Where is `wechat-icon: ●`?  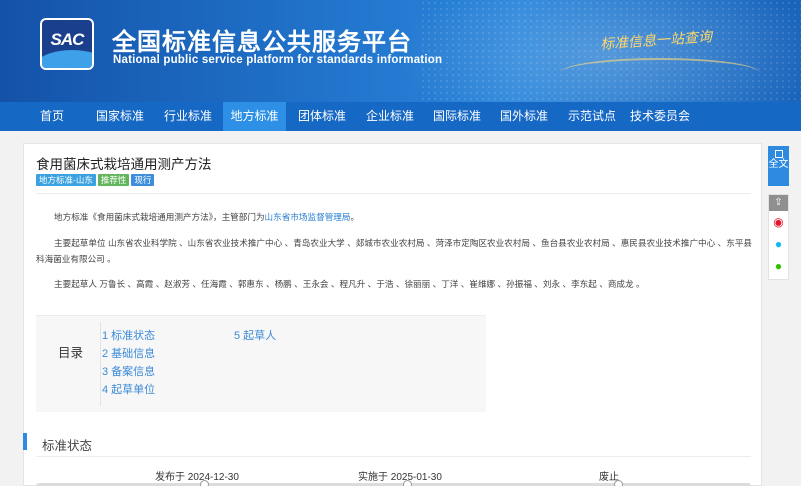
wechat-icon: ● is located at coordinates (778, 266).